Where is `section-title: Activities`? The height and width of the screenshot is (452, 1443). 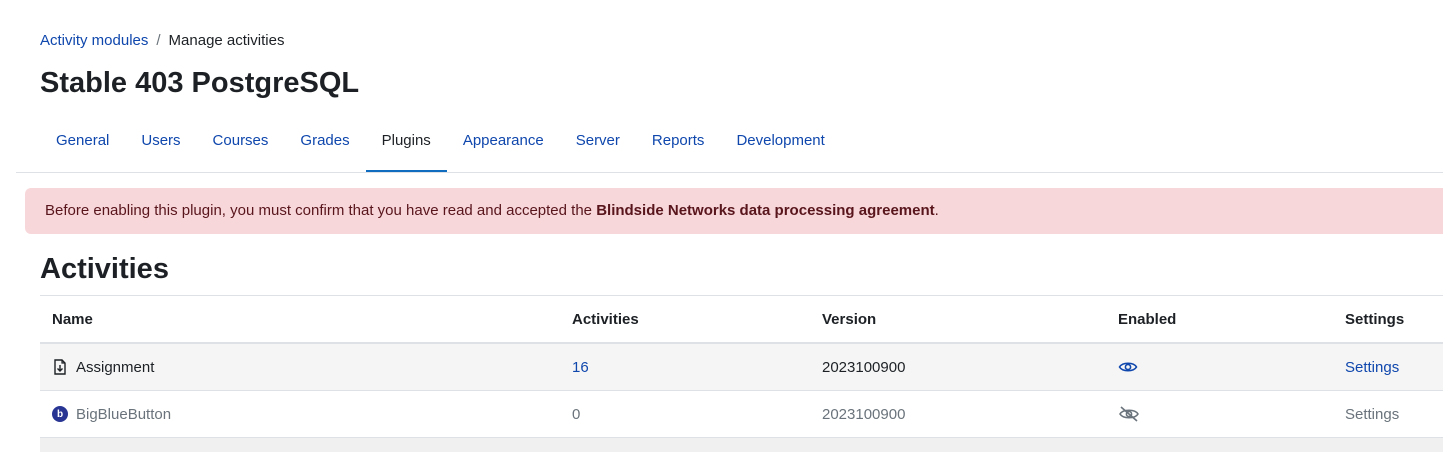 section-title: Activities is located at coordinates (104, 269).